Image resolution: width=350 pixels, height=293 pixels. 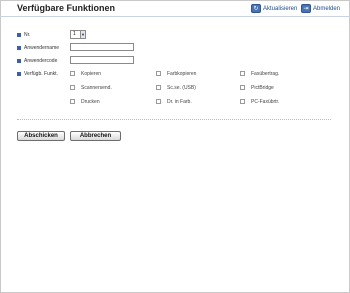 I want to click on page-title: Verfügbare Funktionen, so click(x=66, y=8).